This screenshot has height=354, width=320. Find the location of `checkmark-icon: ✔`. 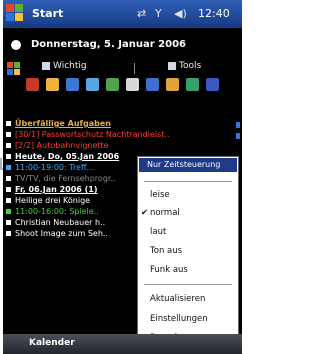

checkmark-icon: ✔ is located at coordinates (145, 213).